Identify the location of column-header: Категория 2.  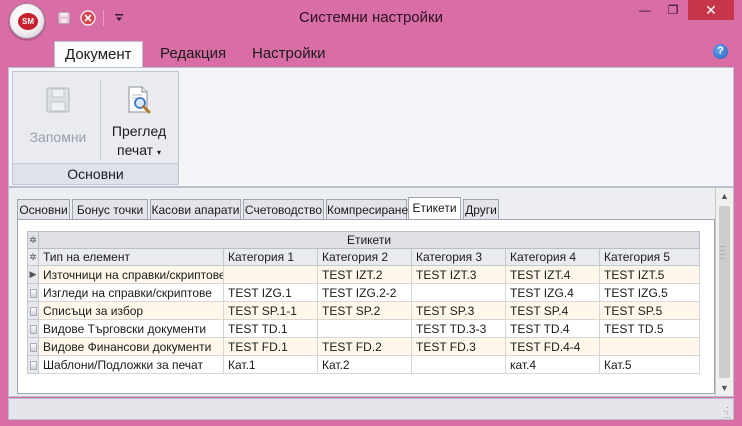
(364, 257).